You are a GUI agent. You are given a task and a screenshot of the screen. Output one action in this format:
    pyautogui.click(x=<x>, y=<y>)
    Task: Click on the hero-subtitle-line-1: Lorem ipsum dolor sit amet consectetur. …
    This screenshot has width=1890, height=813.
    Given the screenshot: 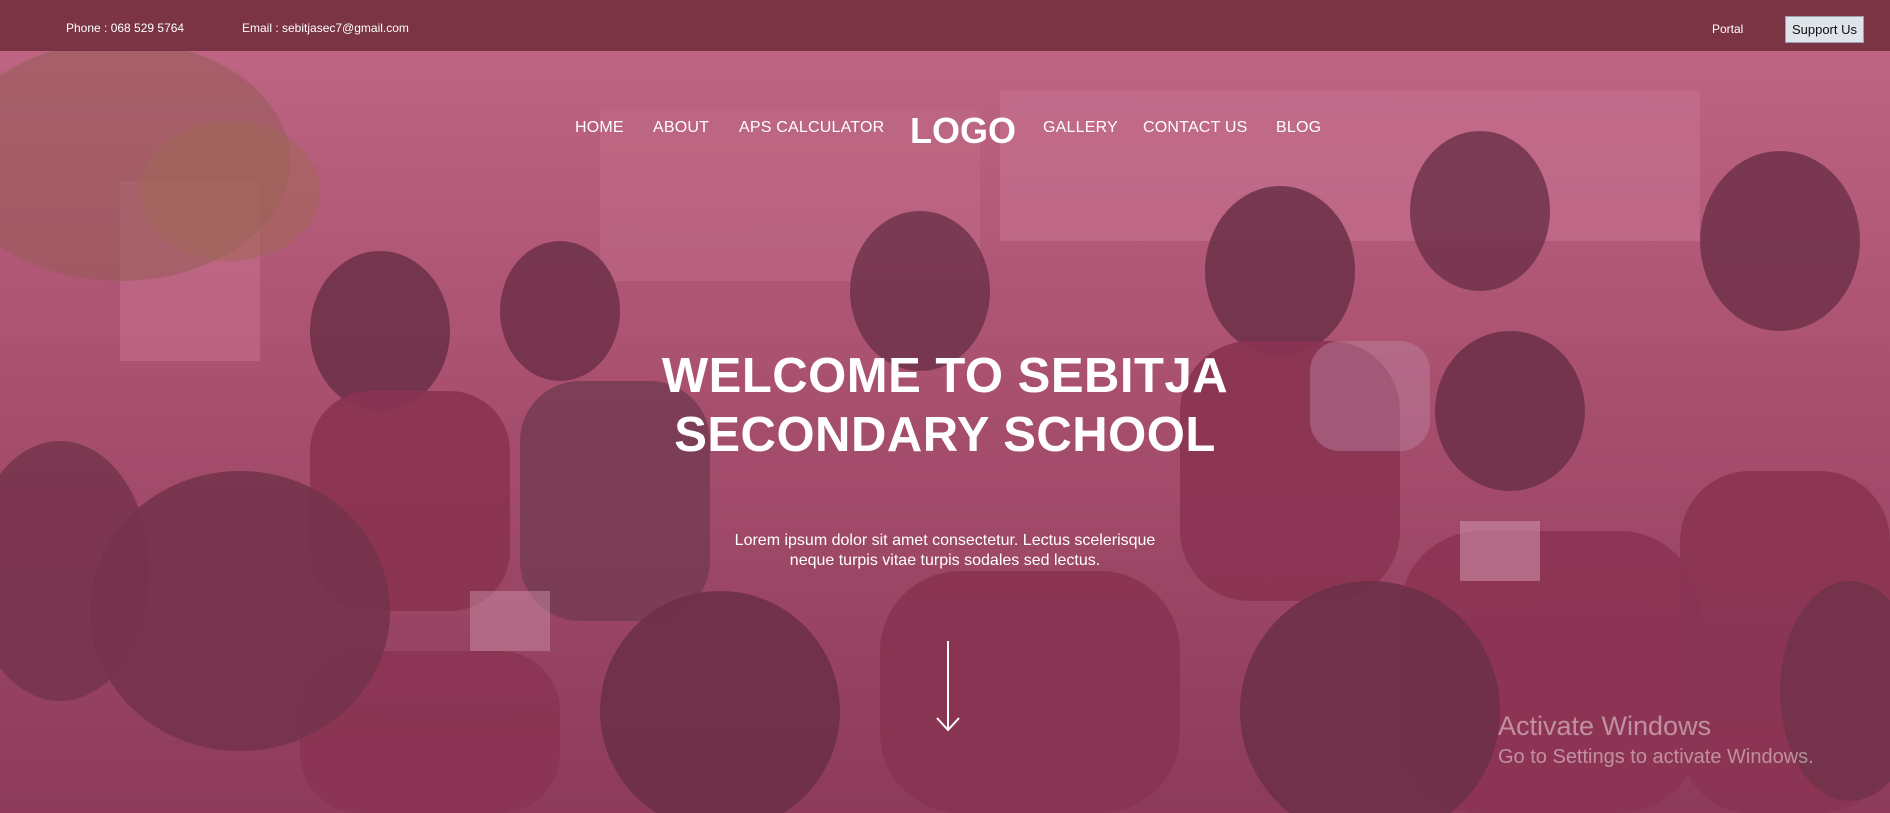 What is the action you would take?
    pyautogui.click(x=945, y=540)
    